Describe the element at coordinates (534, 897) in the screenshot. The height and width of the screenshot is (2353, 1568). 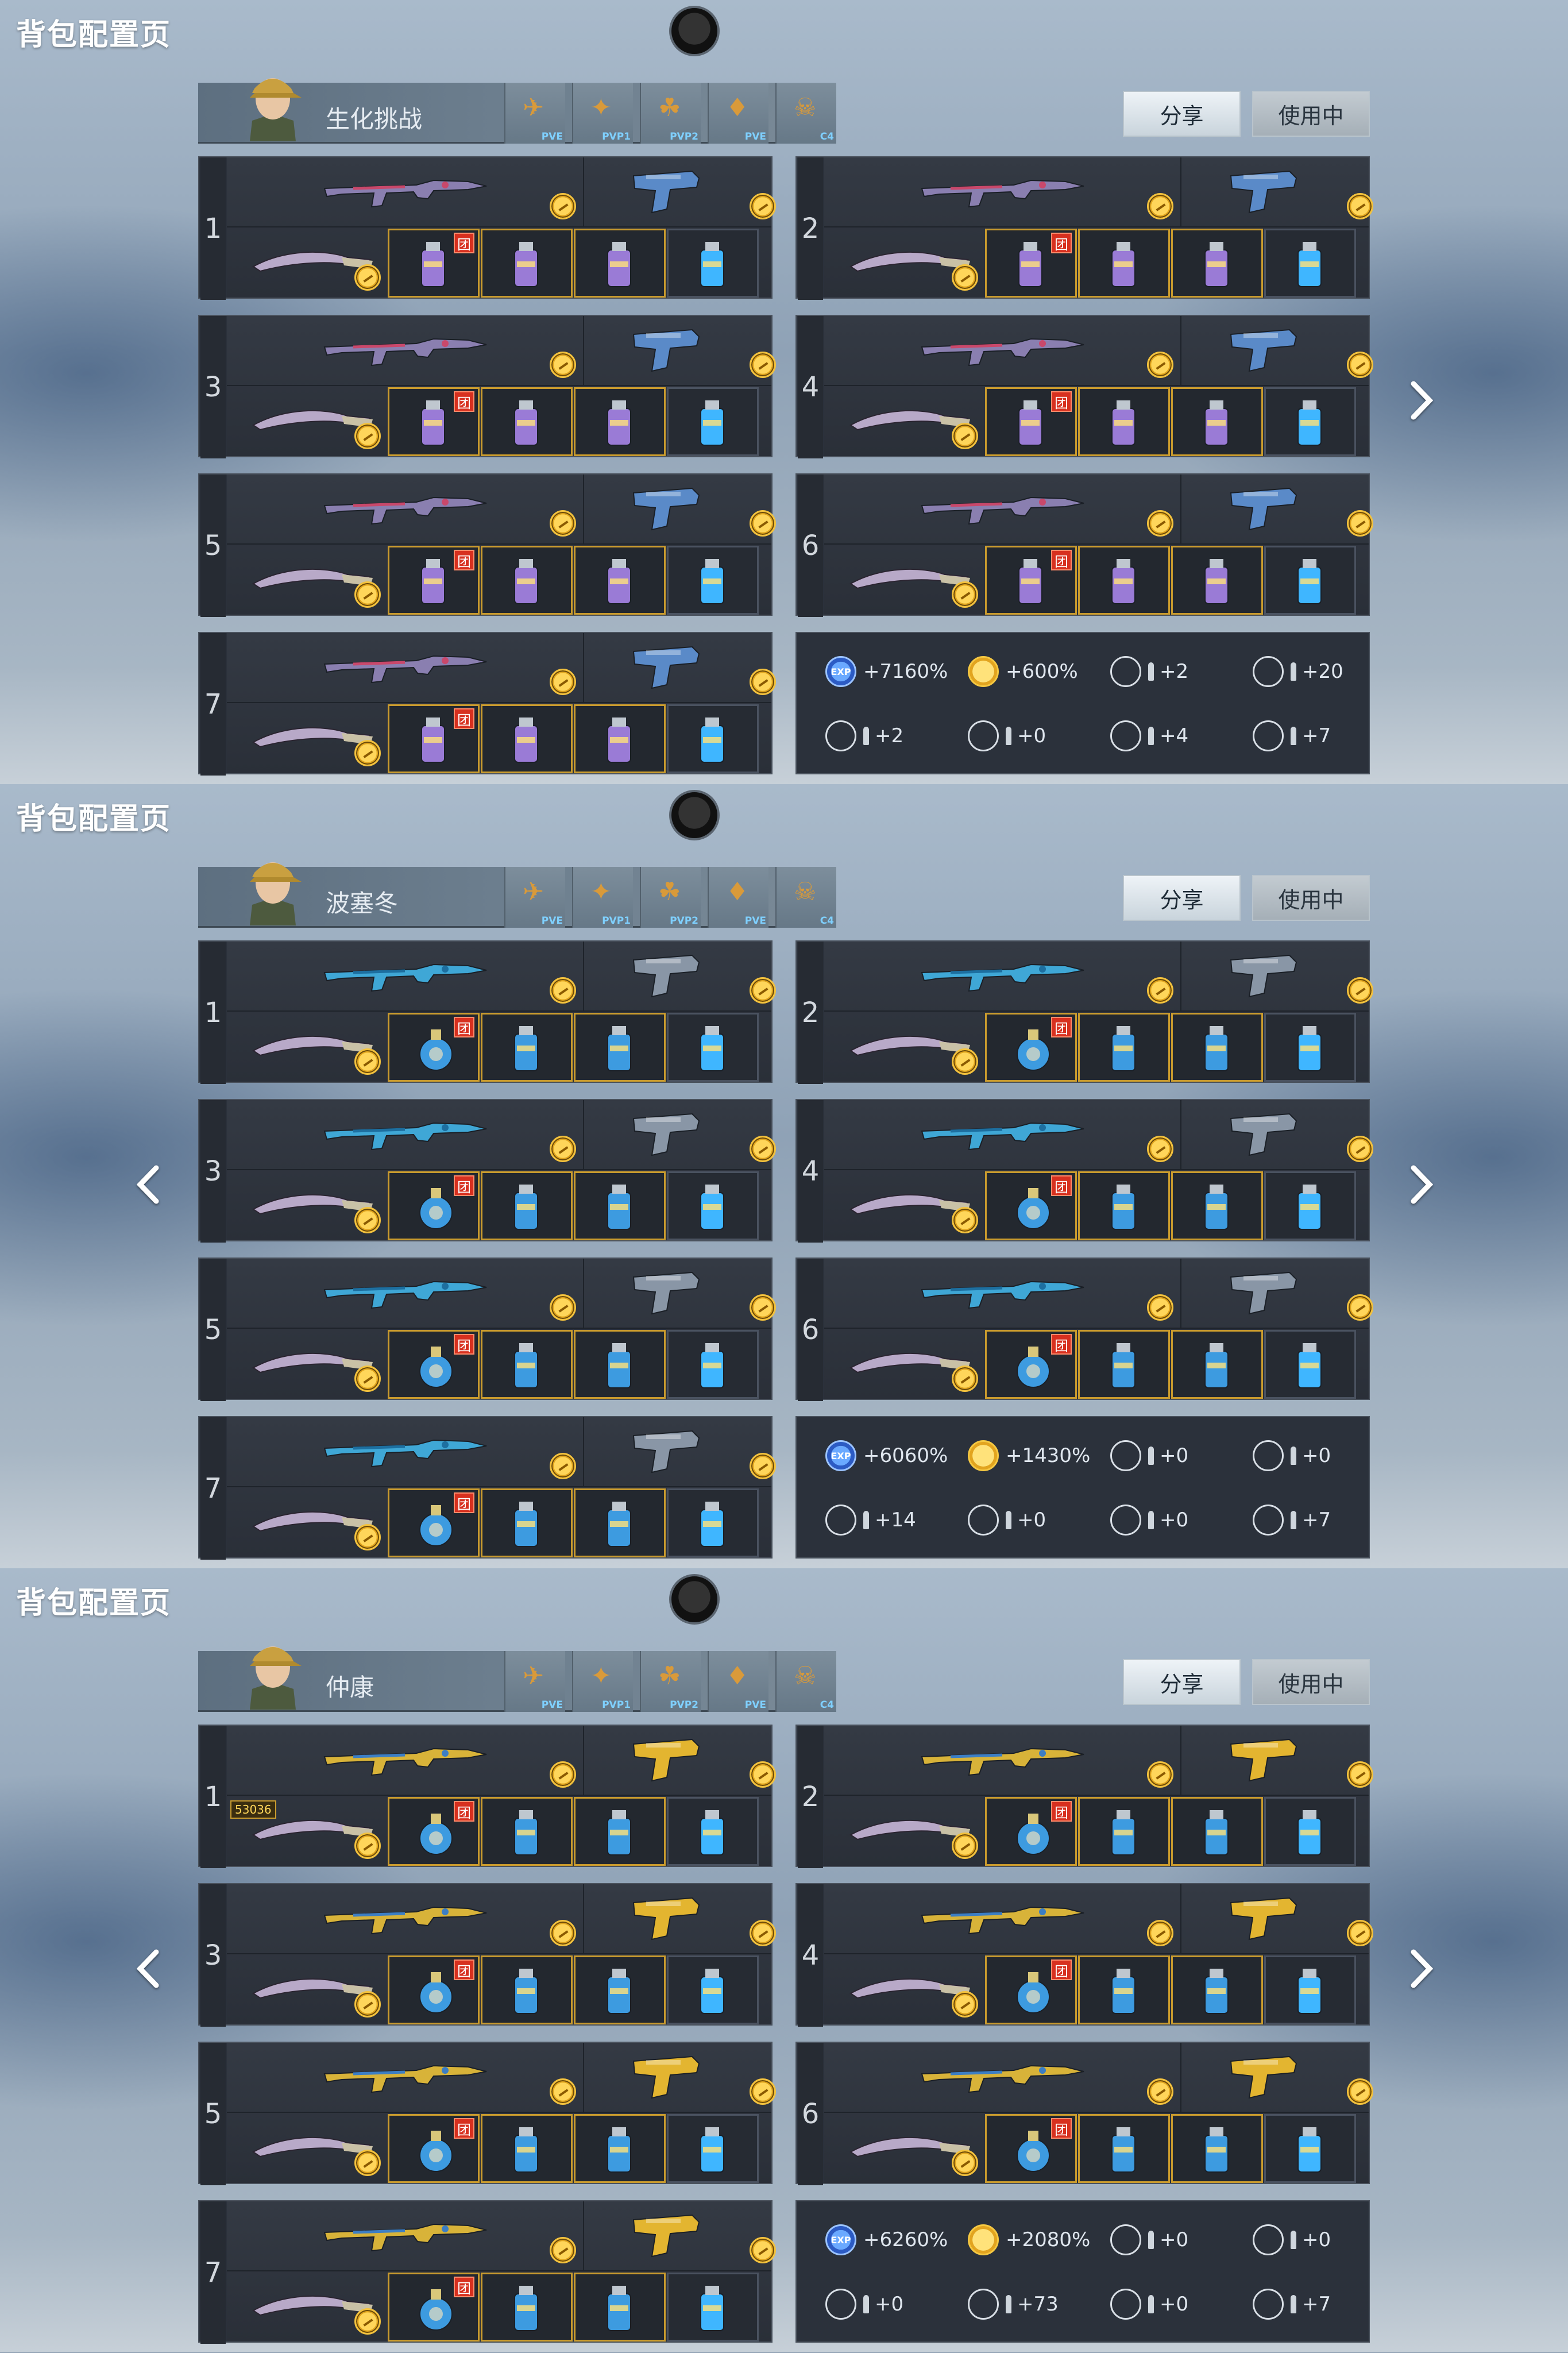
I see `mode-icon-0: ✈ PVE` at that location.